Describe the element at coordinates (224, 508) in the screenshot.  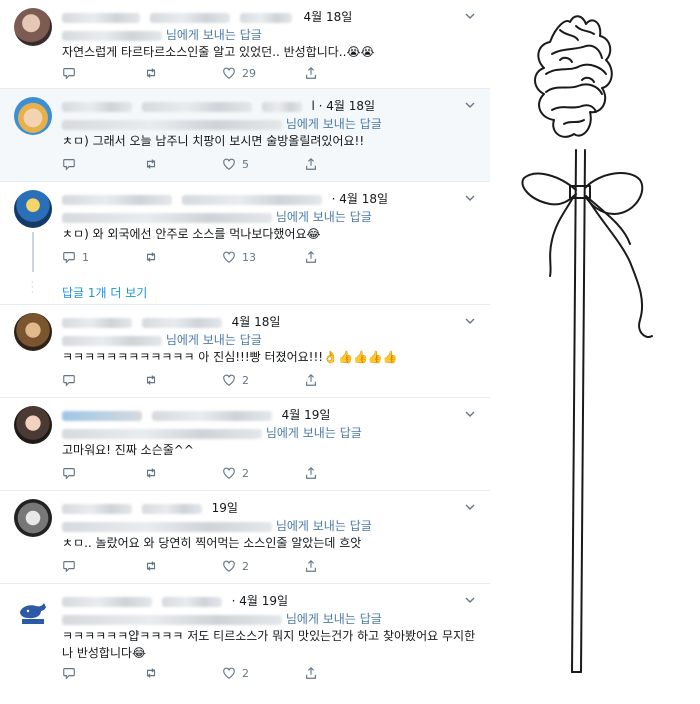
I see `tweet-date: 19일` at that location.